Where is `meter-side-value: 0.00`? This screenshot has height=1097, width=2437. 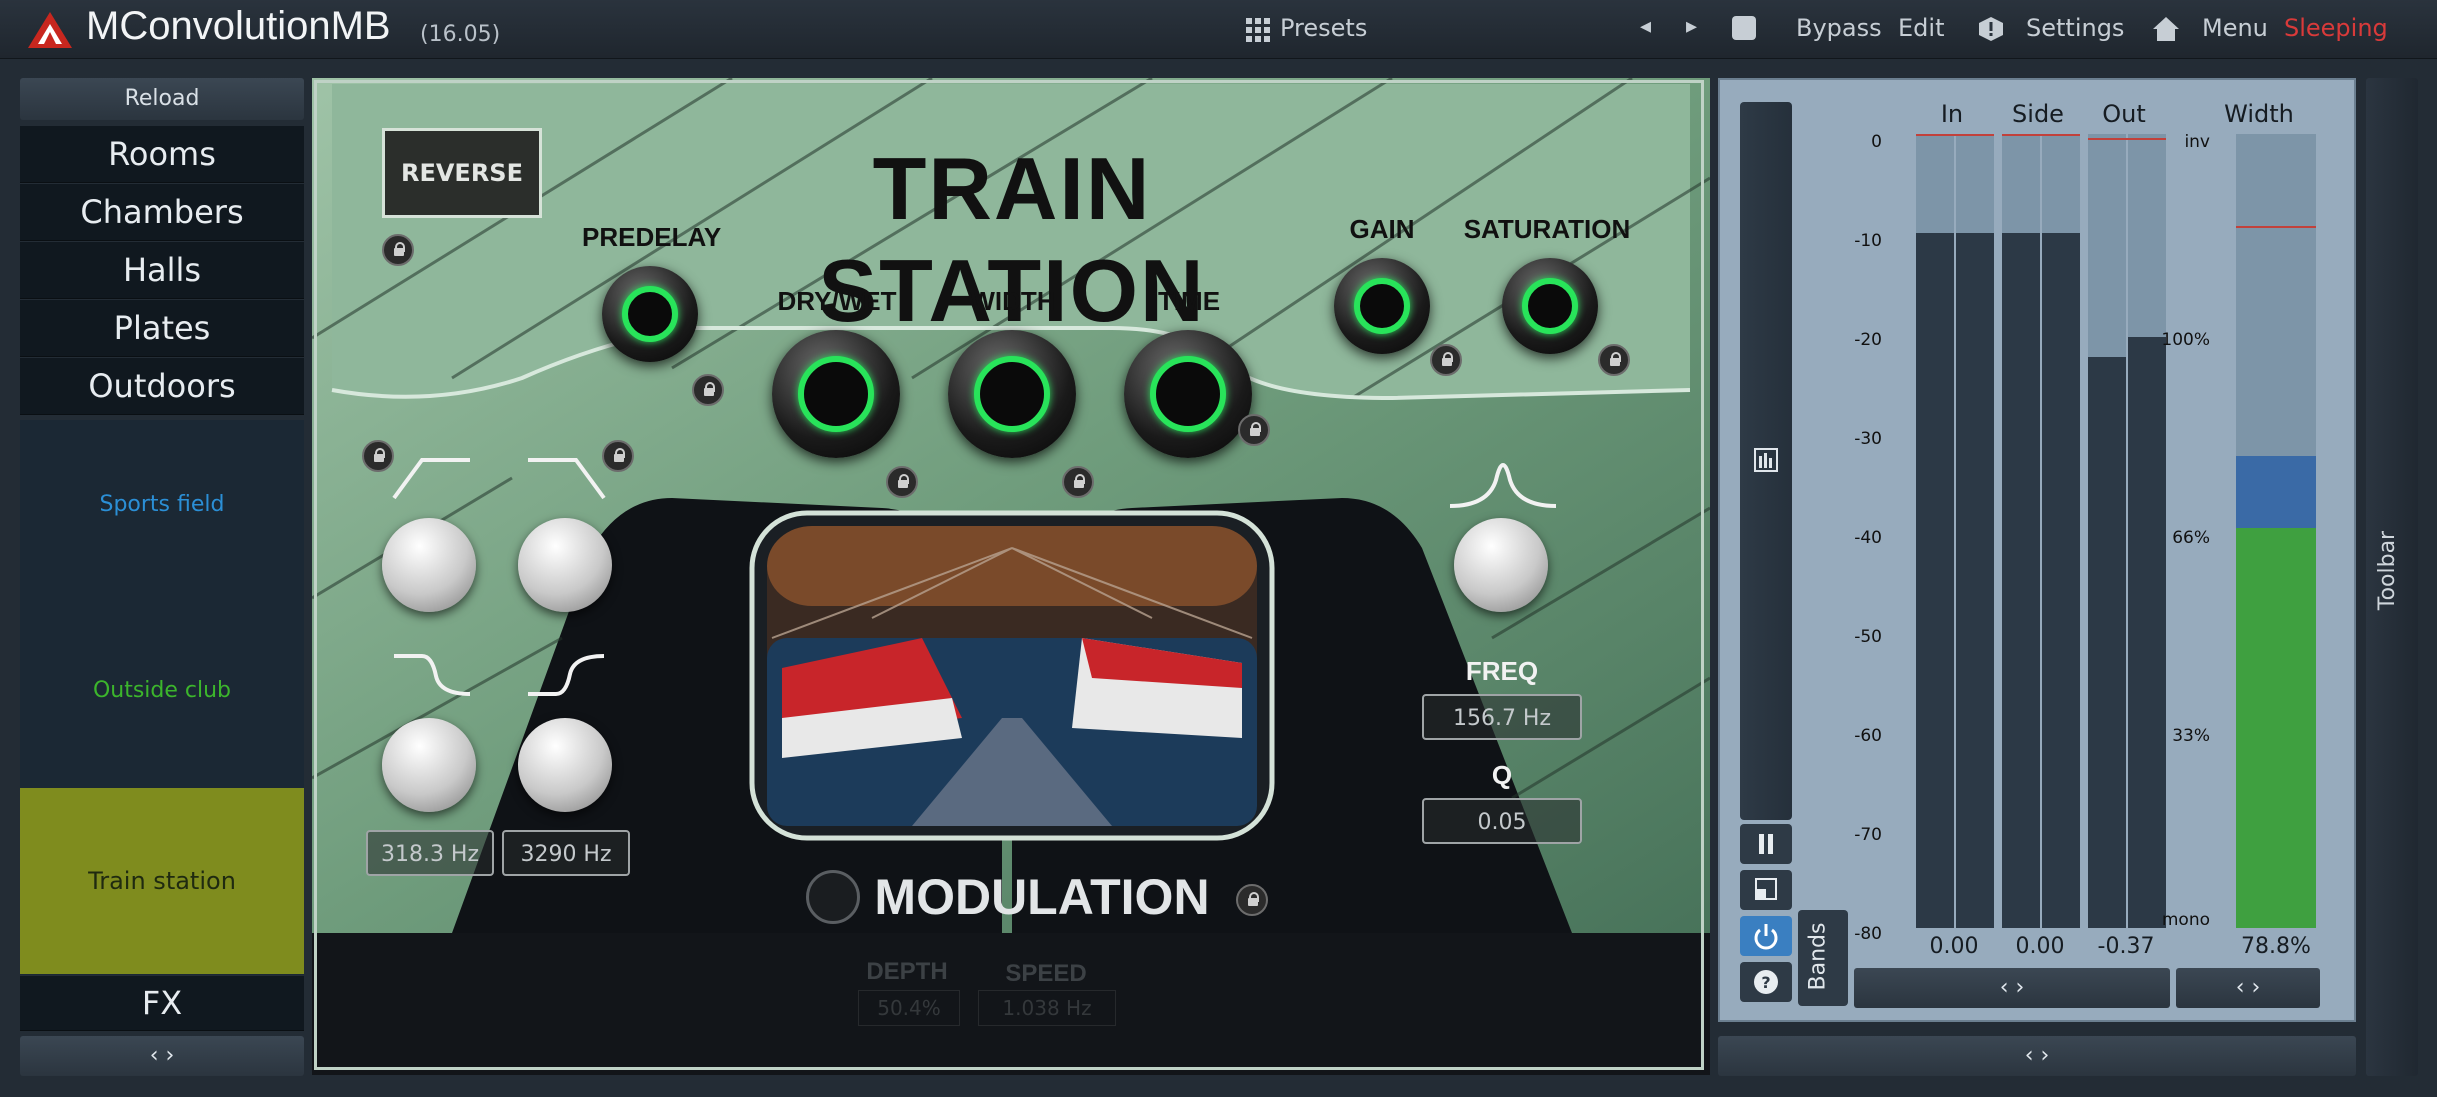
meter-side-value: 0.00 is located at coordinates (2040, 946).